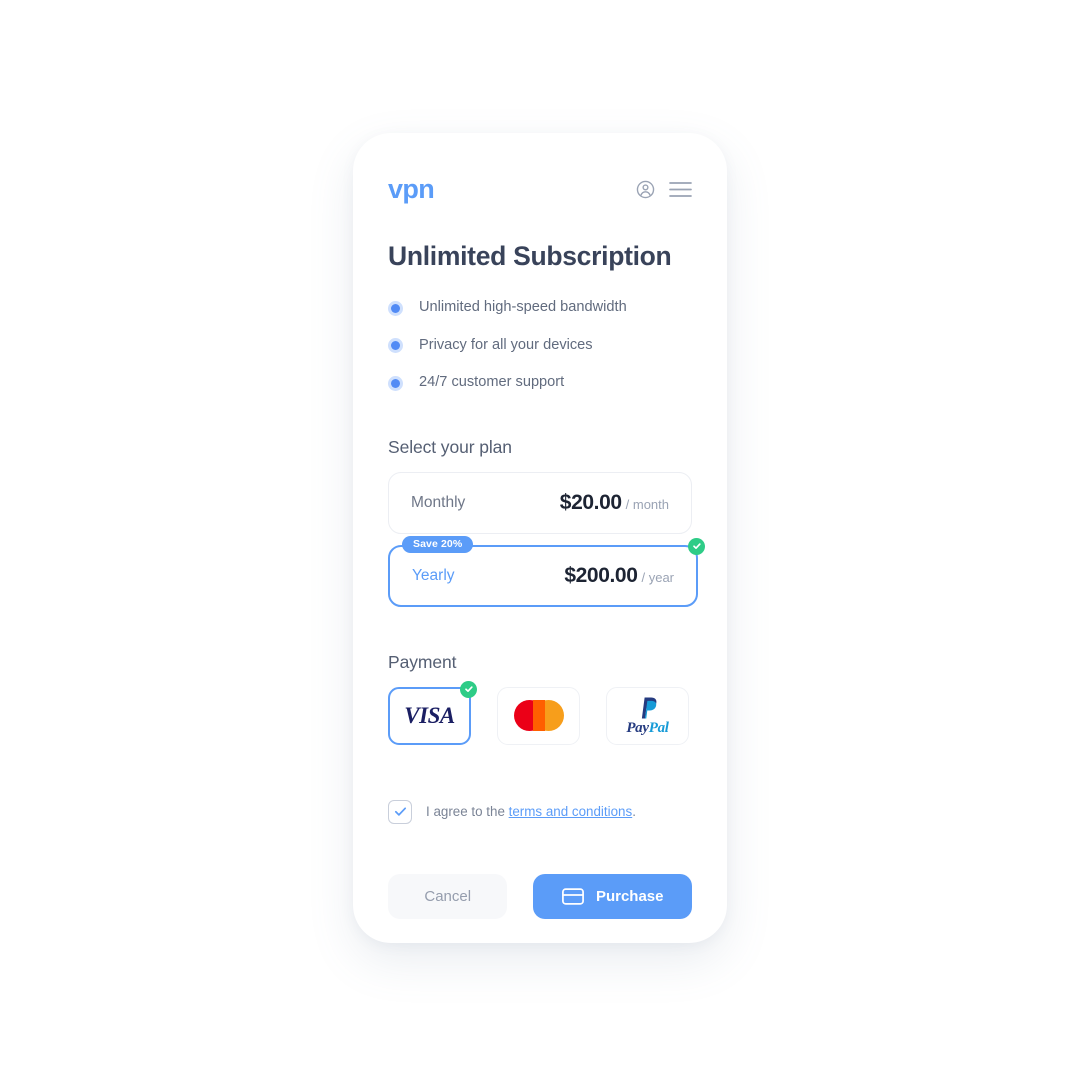 Image resolution: width=1080 pixels, height=1080 pixels. I want to click on purchase-button: Purchase, so click(612, 896).